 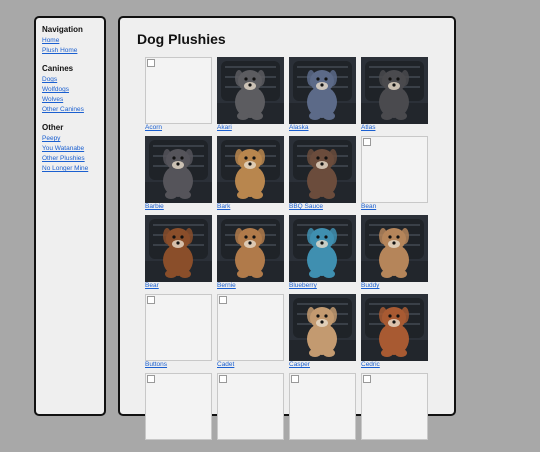 I want to click on nav-link: No Longer Mine, so click(x=73, y=169).